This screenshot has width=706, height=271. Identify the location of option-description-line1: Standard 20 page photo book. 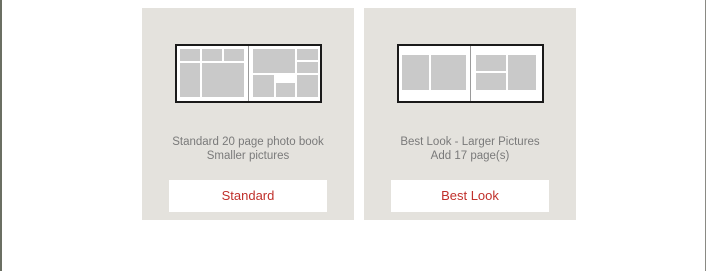
(248, 142).